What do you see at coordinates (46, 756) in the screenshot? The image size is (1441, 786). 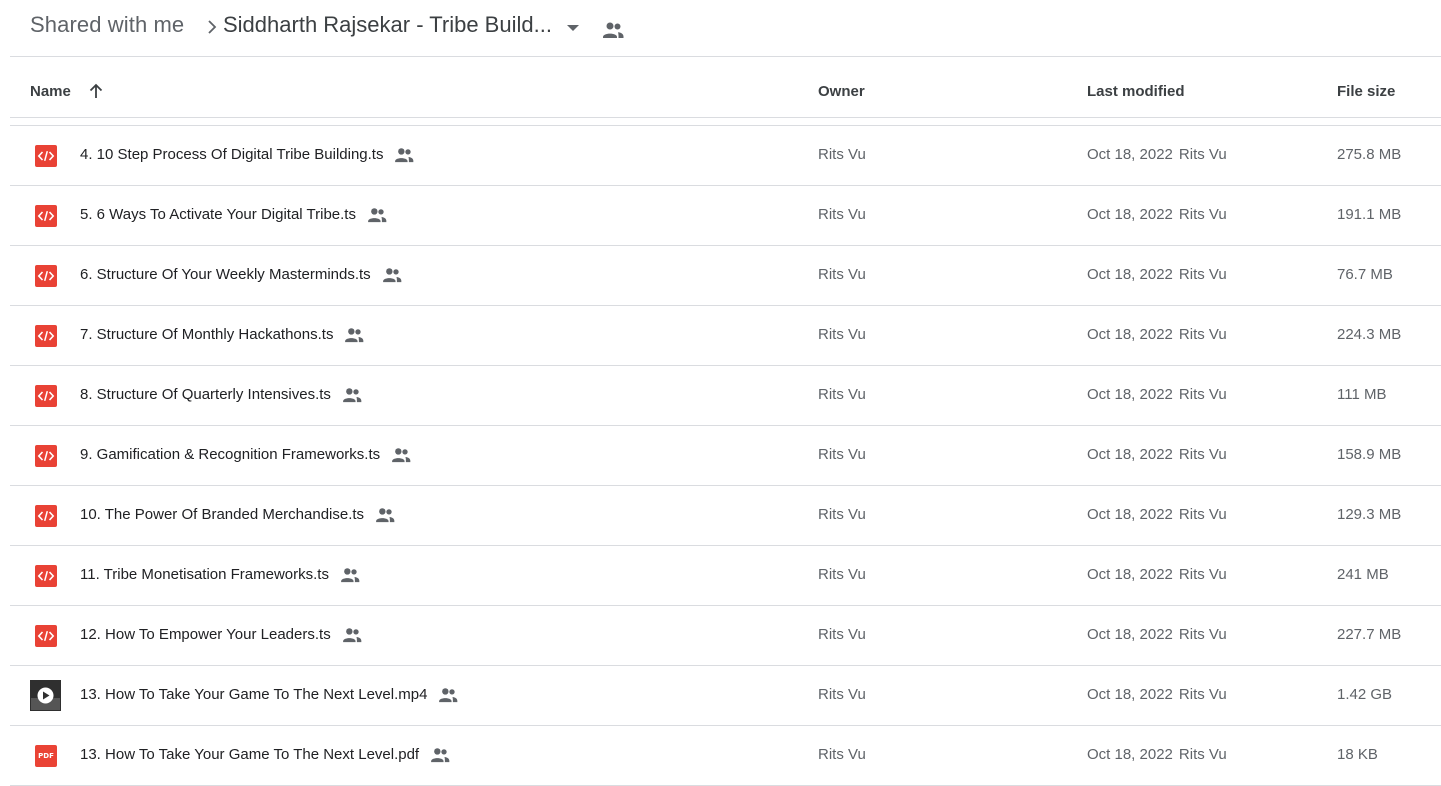 I see `pdf-file-icon: PDF` at bounding box center [46, 756].